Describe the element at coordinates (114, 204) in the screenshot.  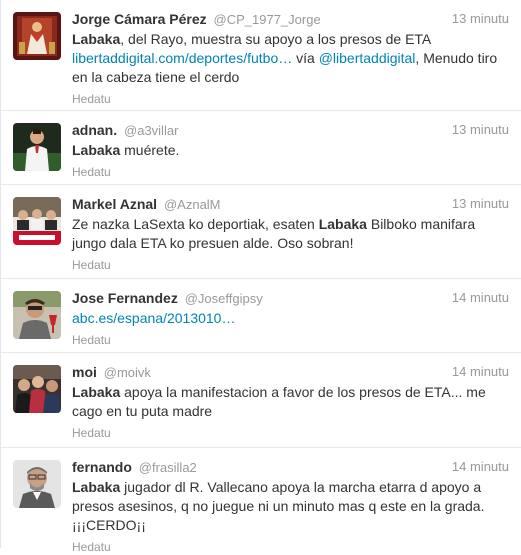
I see `tweet-fullname: Markel Aznal` at that location.